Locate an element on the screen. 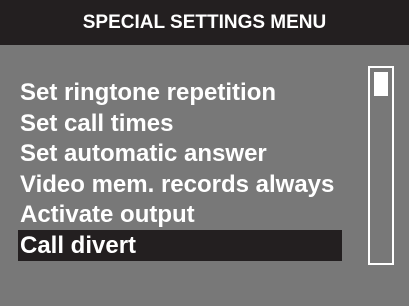 This screenshot has width=409, height=306. scrollbar is located at coordinates (381, 165).